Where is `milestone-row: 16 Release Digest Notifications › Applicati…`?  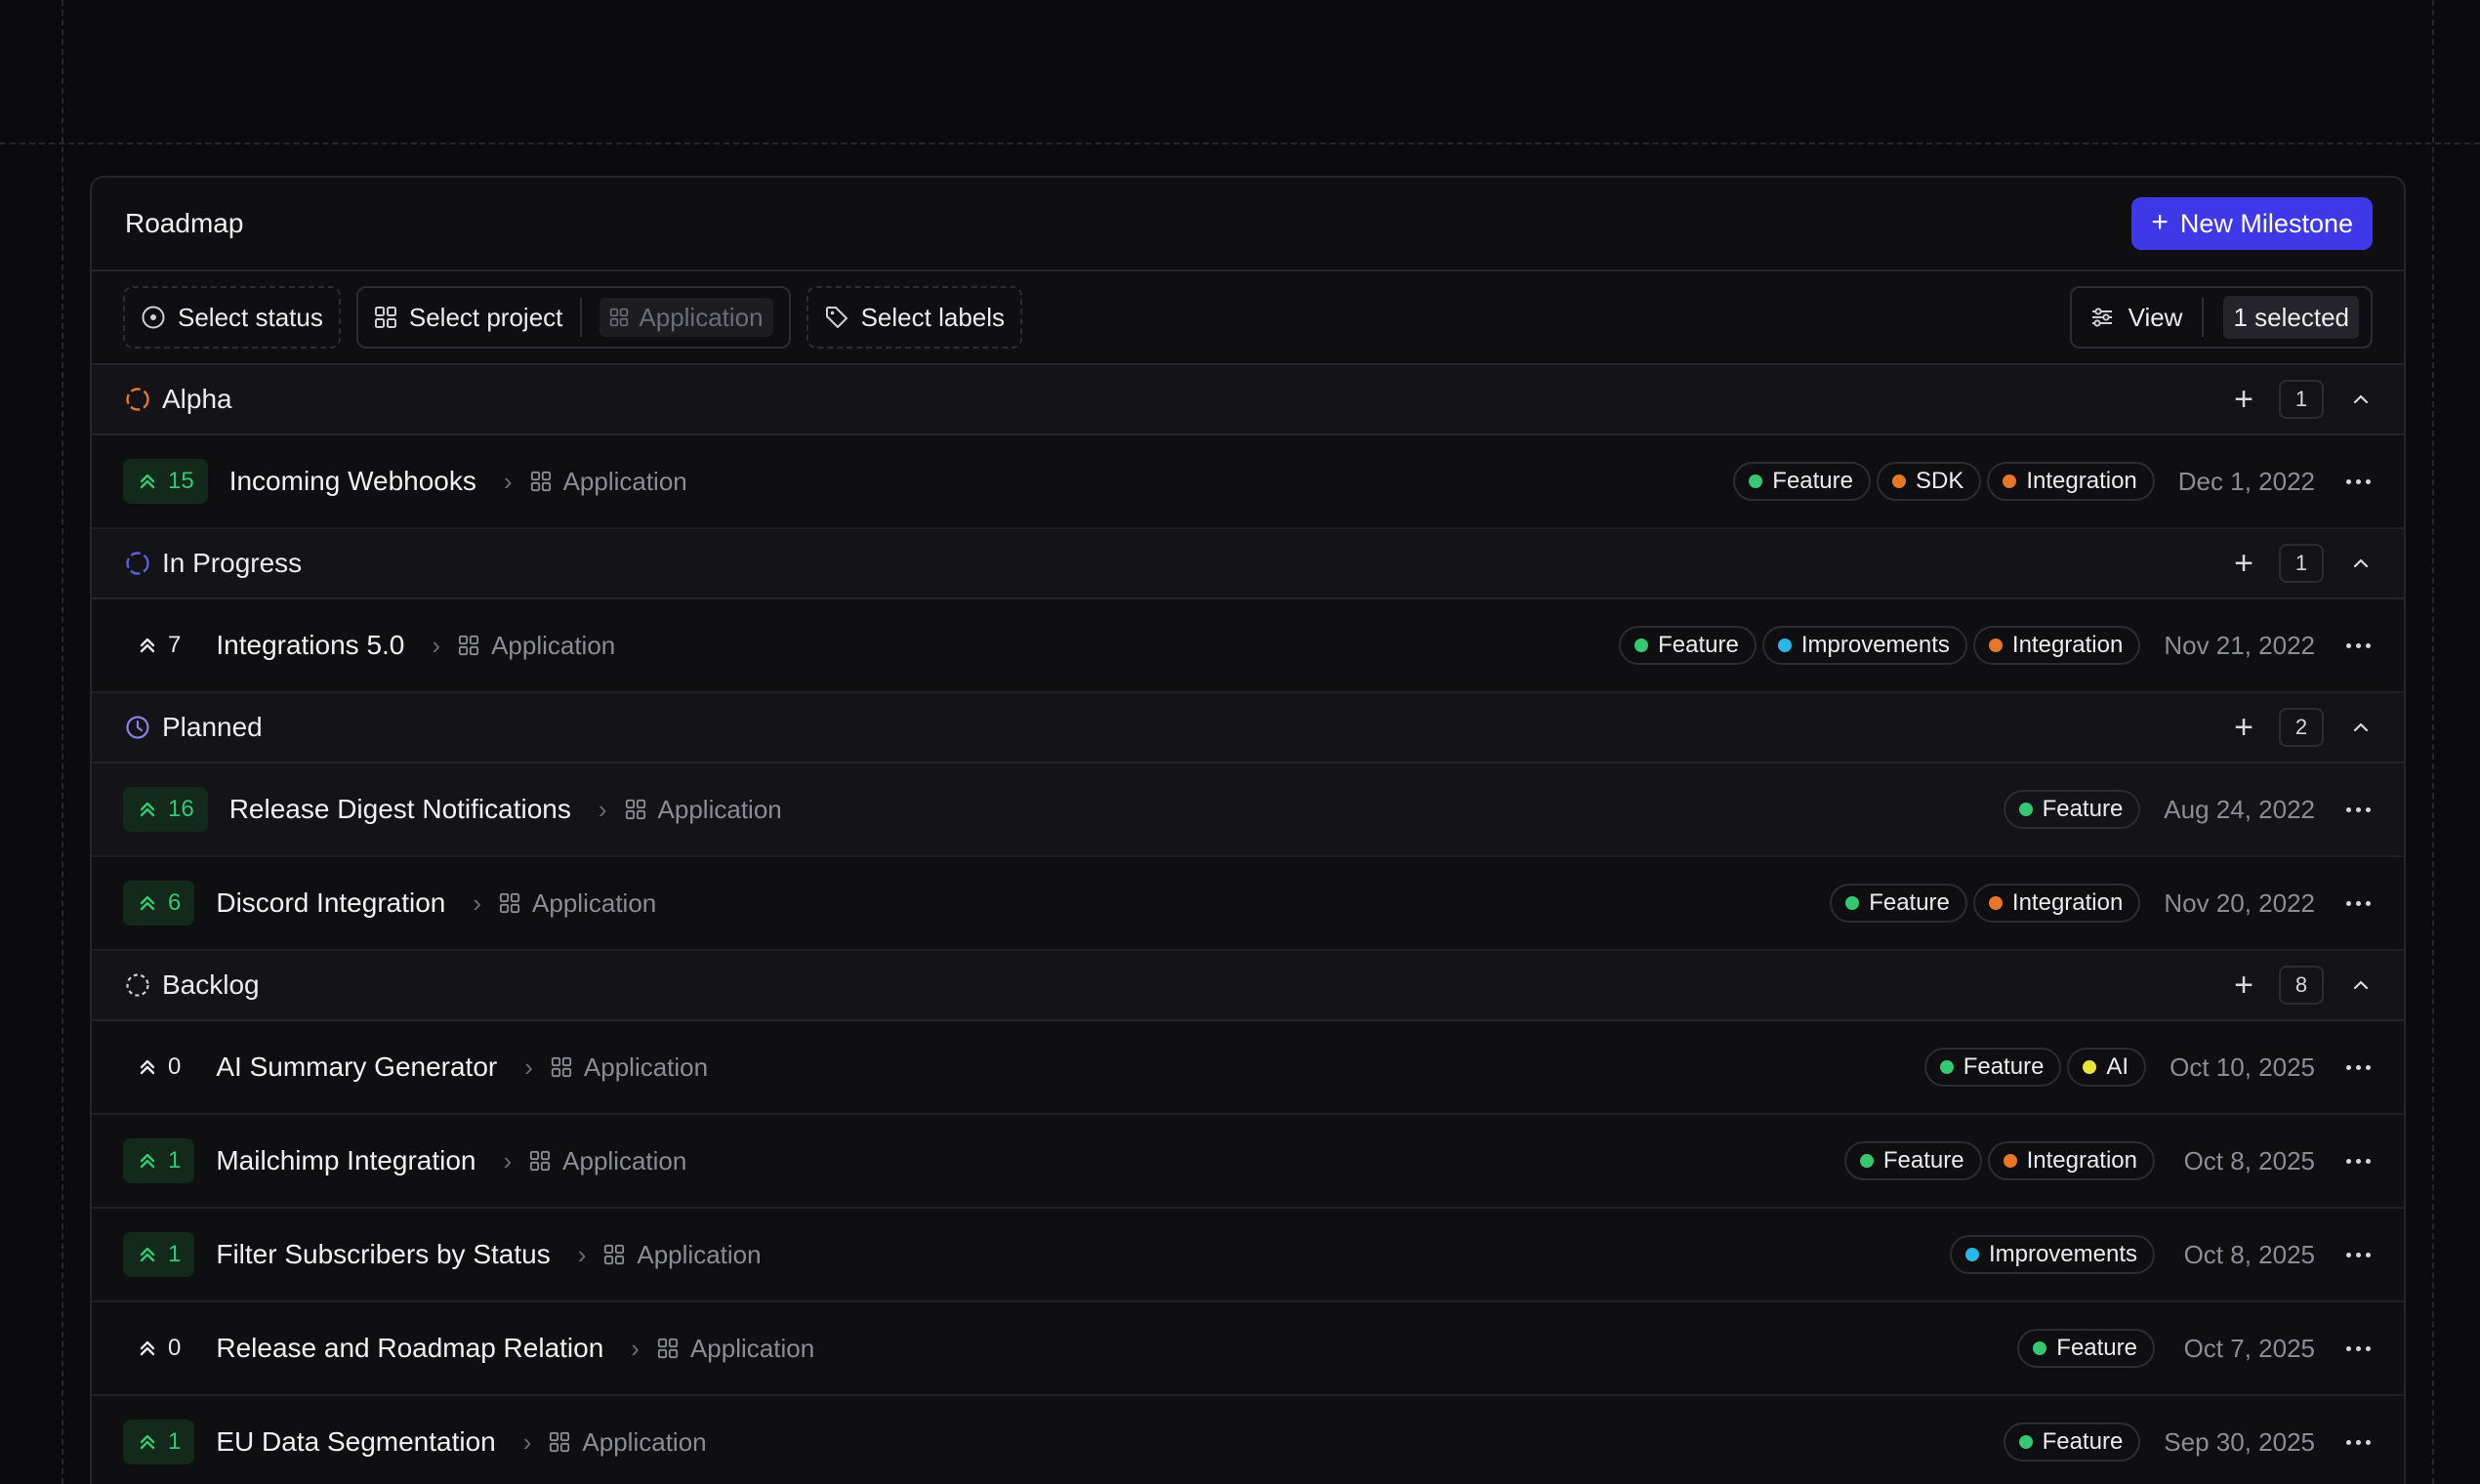 milestone-row: 16 Release Digest Notifications › Applicati… is located at coordinates (1248, 810).